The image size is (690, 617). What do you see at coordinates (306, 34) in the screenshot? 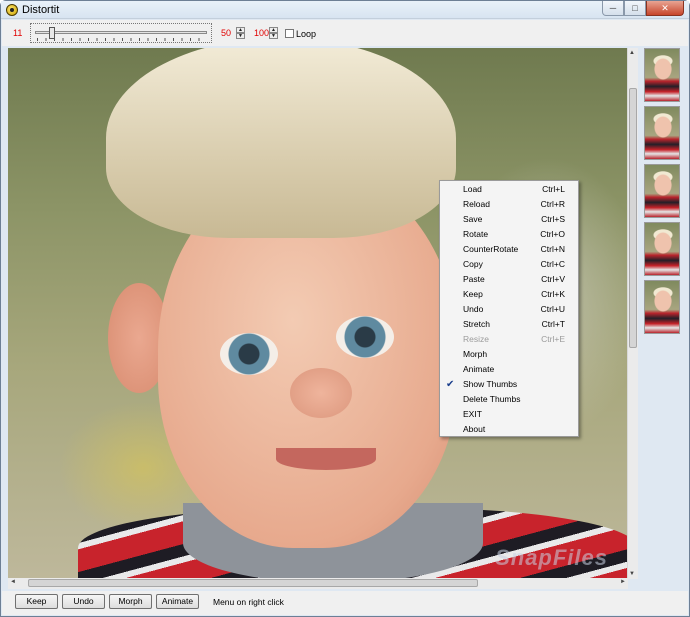
I see `loop-label: Loop` at bounding box center [306, 34].